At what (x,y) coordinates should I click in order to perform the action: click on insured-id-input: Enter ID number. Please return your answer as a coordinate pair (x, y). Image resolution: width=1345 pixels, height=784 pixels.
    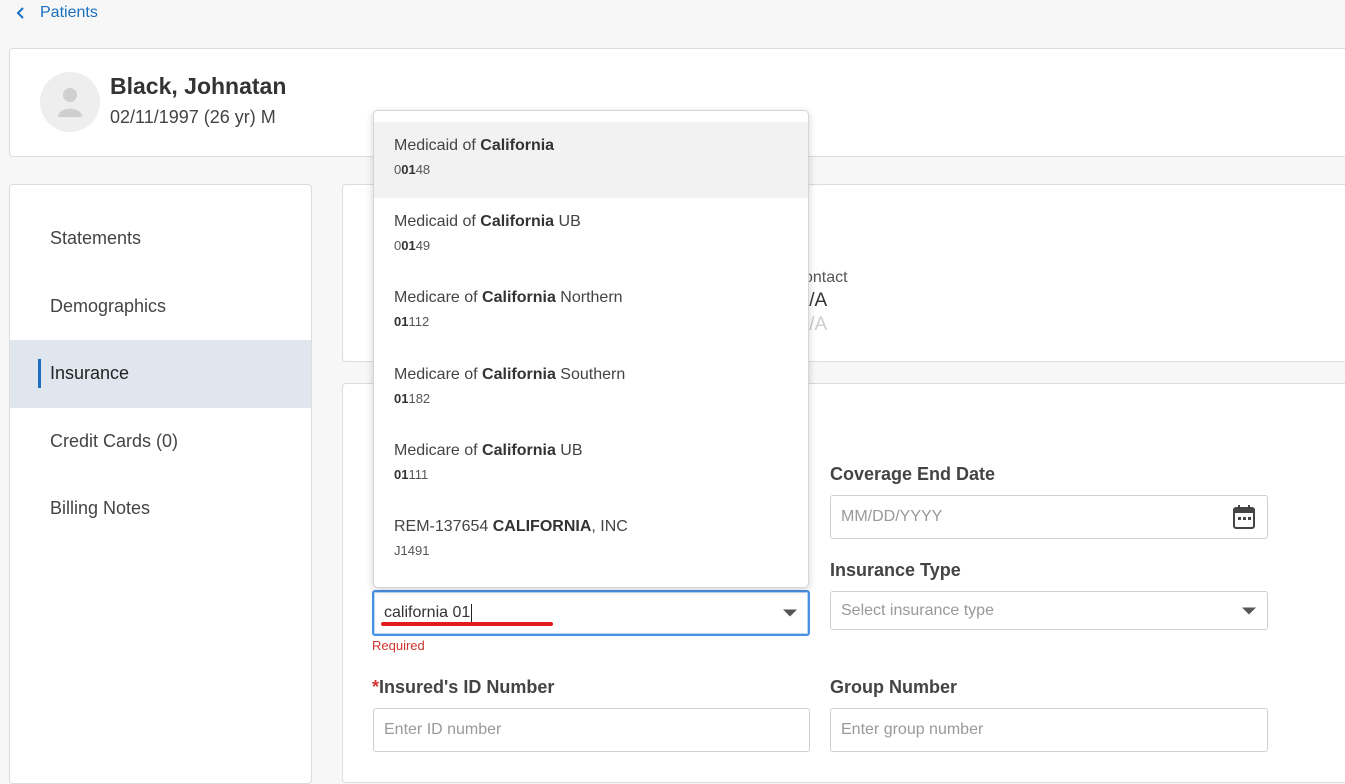
    Looking at the image, I should click on (591, 730).